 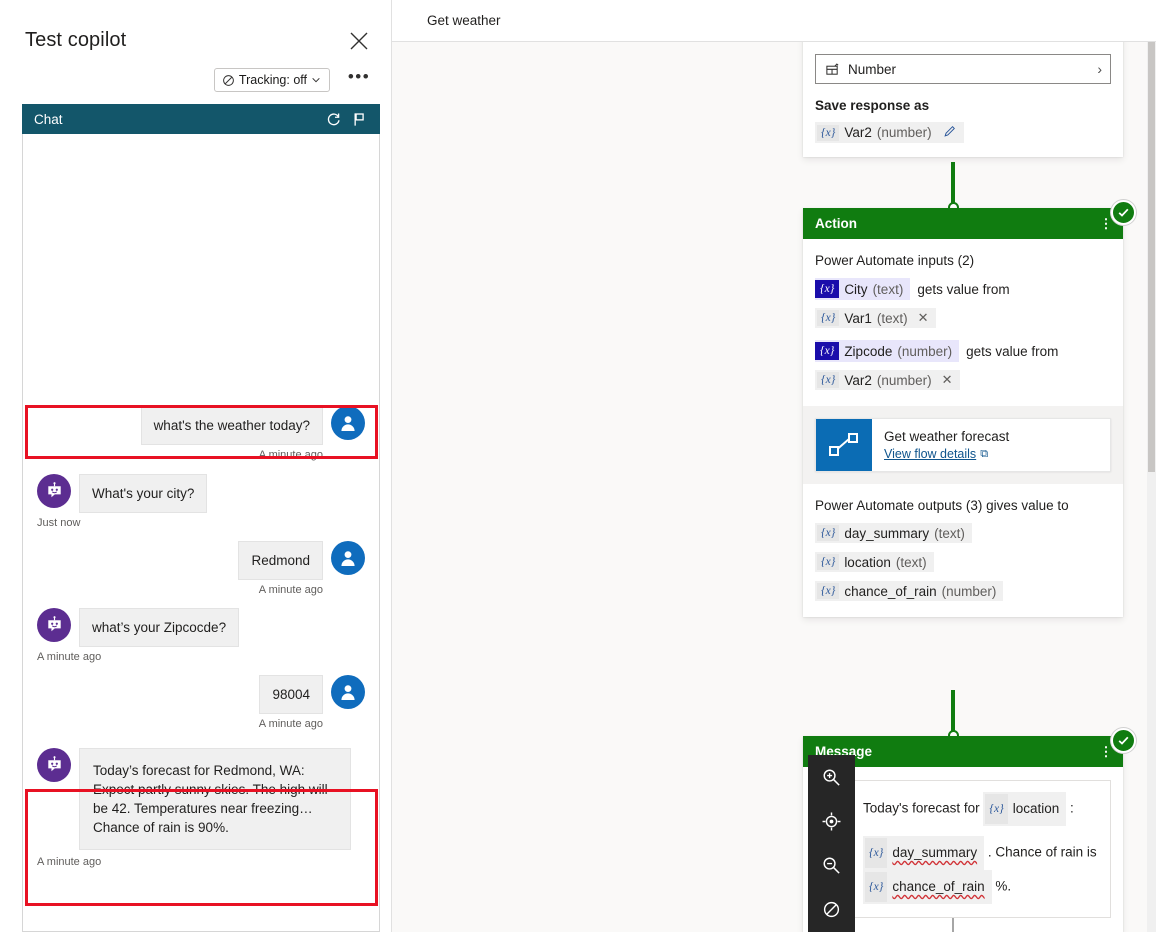 I want to click on message-line-1: Today's forecast for {x} location :, so click(x=980, y=809).